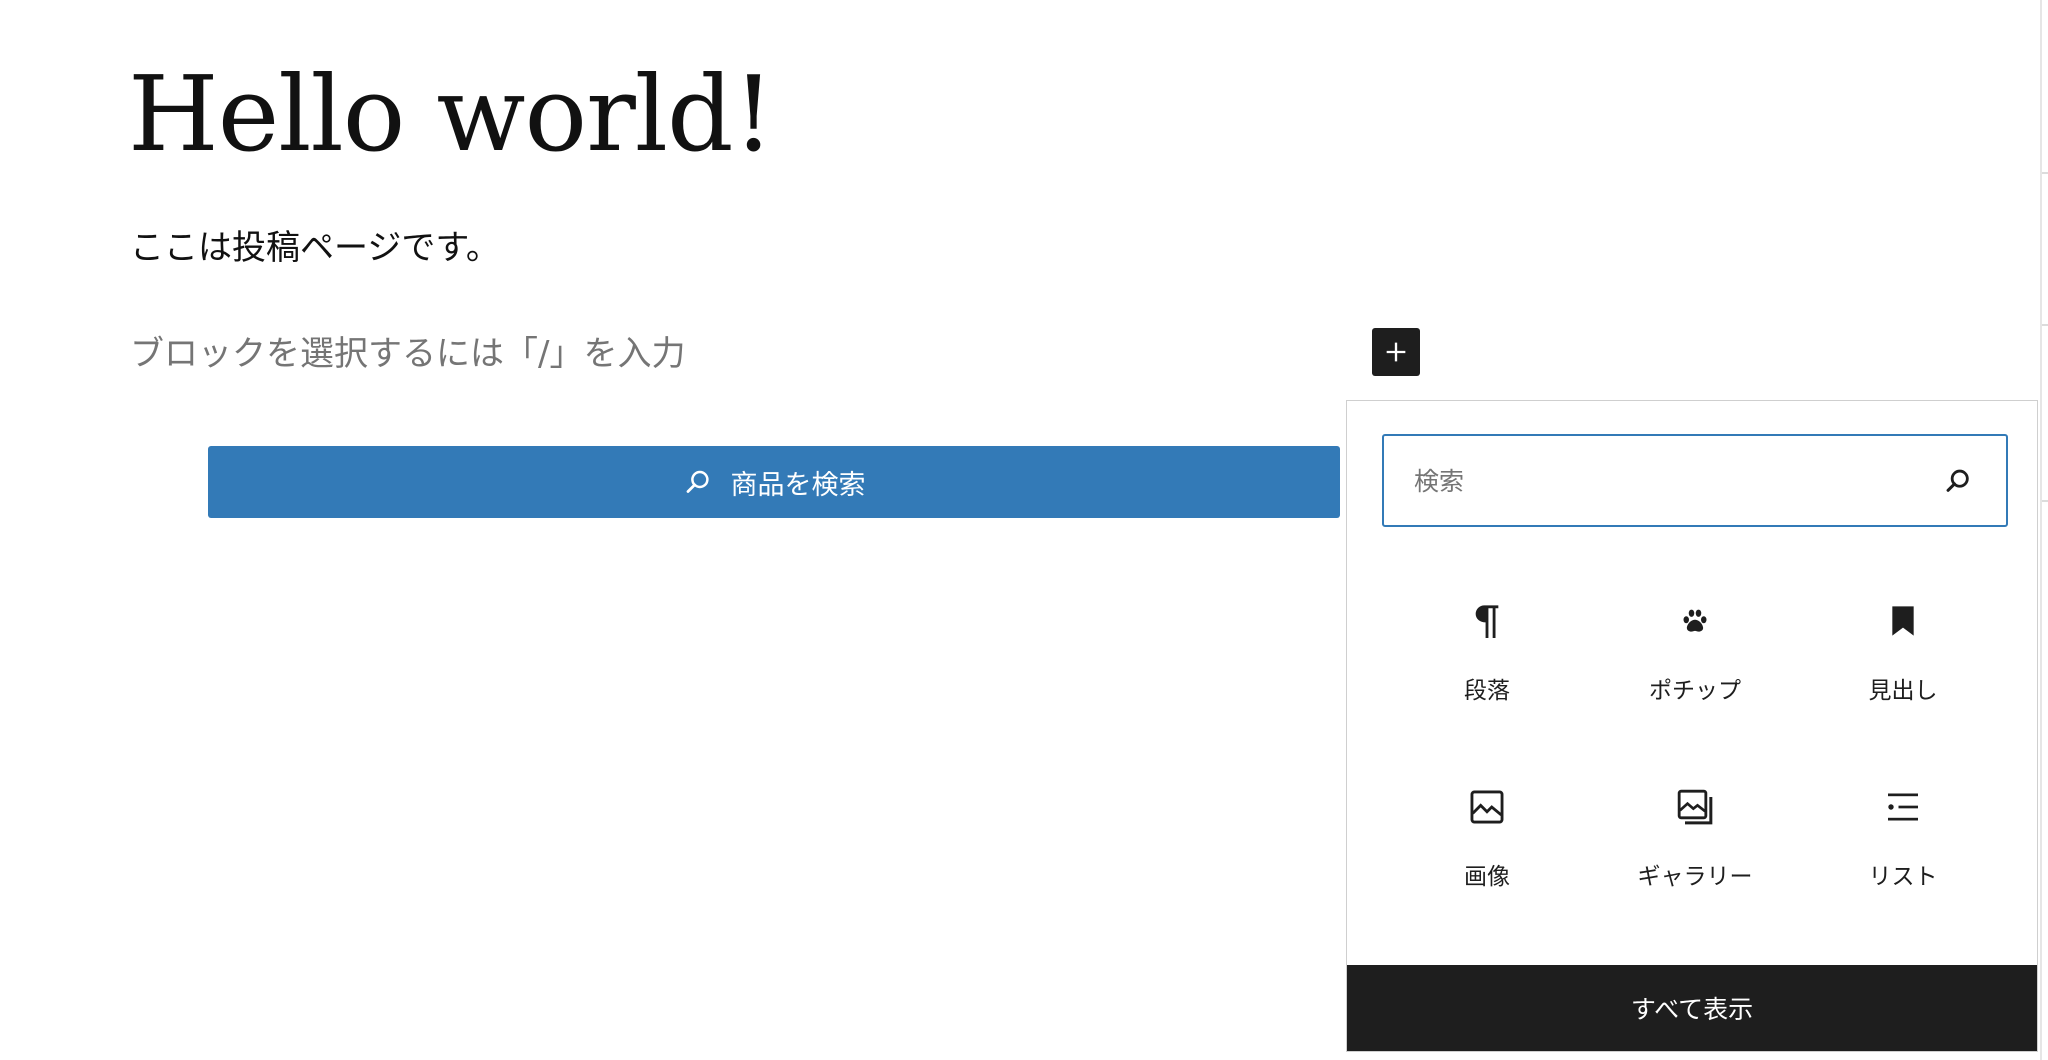  Describe the element at coordinates (1695, 877) in the screenshot. I see `block-item-label: ギャラリー` at that location.